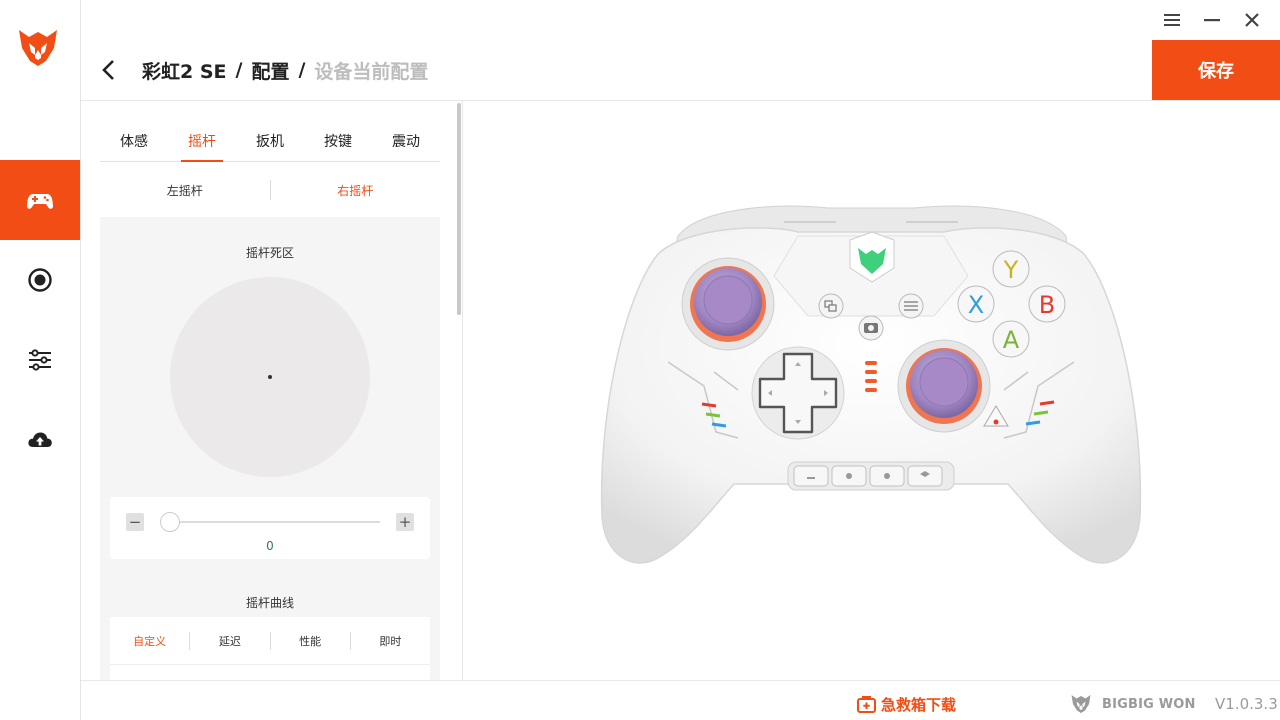  Describe the element at coordinates (270, 522) in the screenshot. I see `deadzone-slider` at that location.